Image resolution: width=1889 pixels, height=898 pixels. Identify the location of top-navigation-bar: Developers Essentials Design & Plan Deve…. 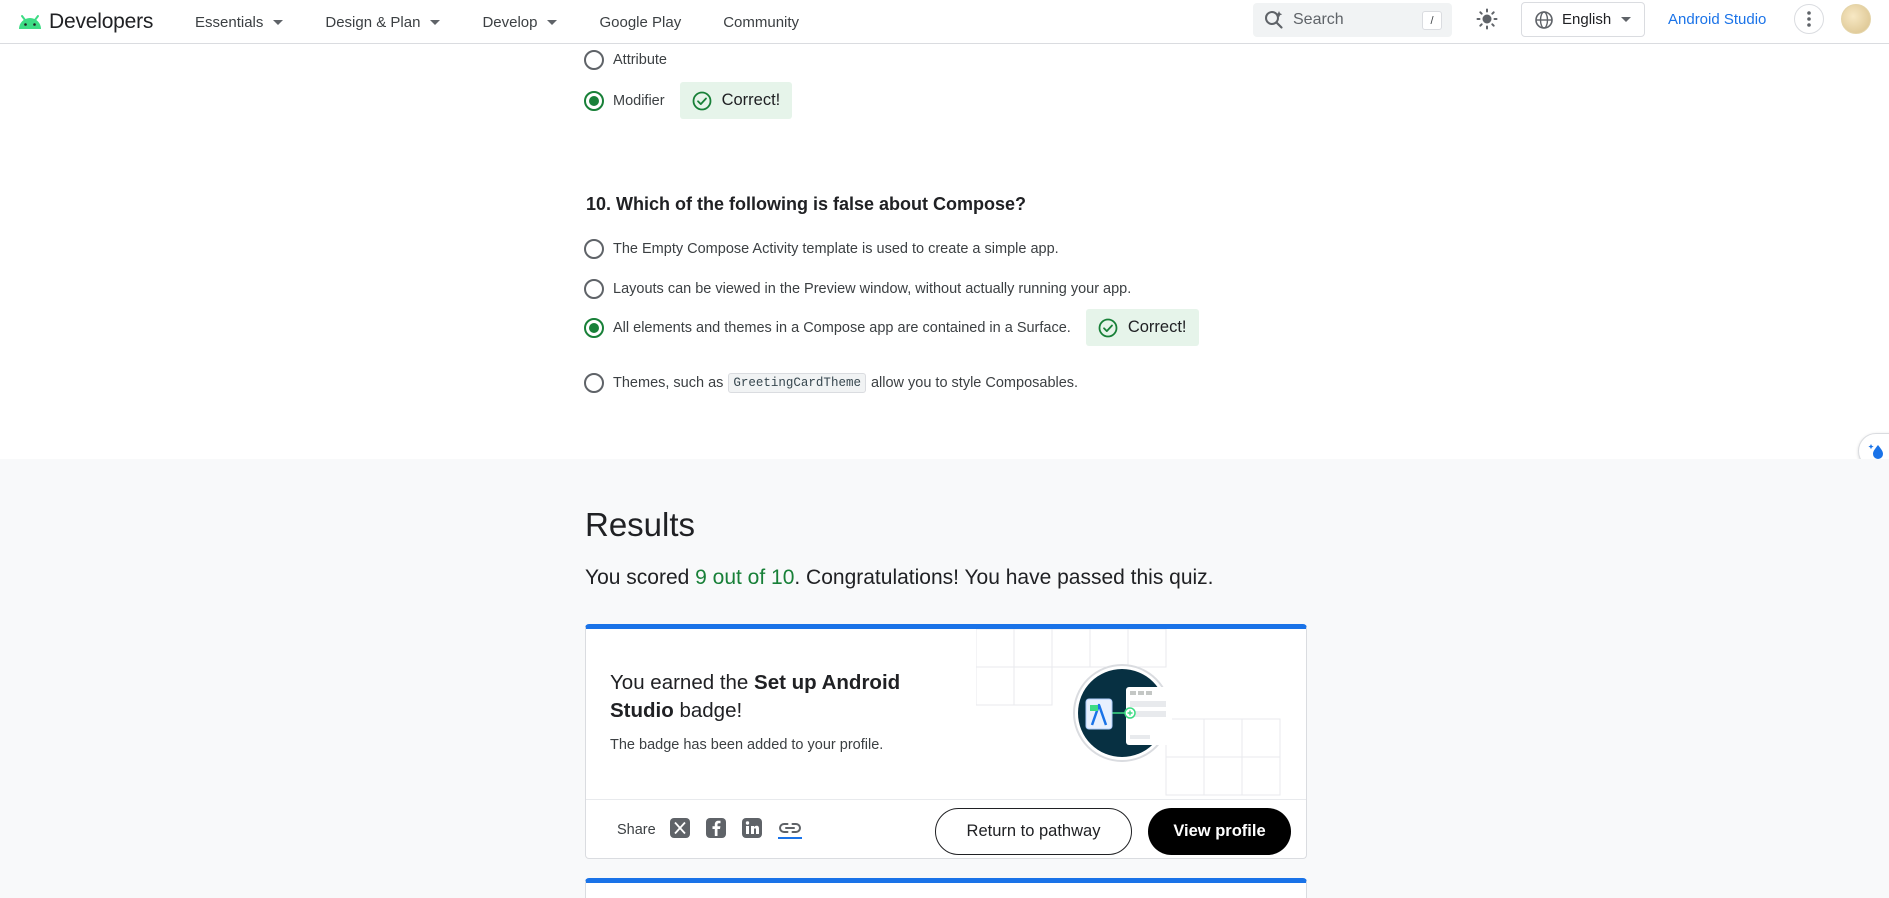
(944, 22).